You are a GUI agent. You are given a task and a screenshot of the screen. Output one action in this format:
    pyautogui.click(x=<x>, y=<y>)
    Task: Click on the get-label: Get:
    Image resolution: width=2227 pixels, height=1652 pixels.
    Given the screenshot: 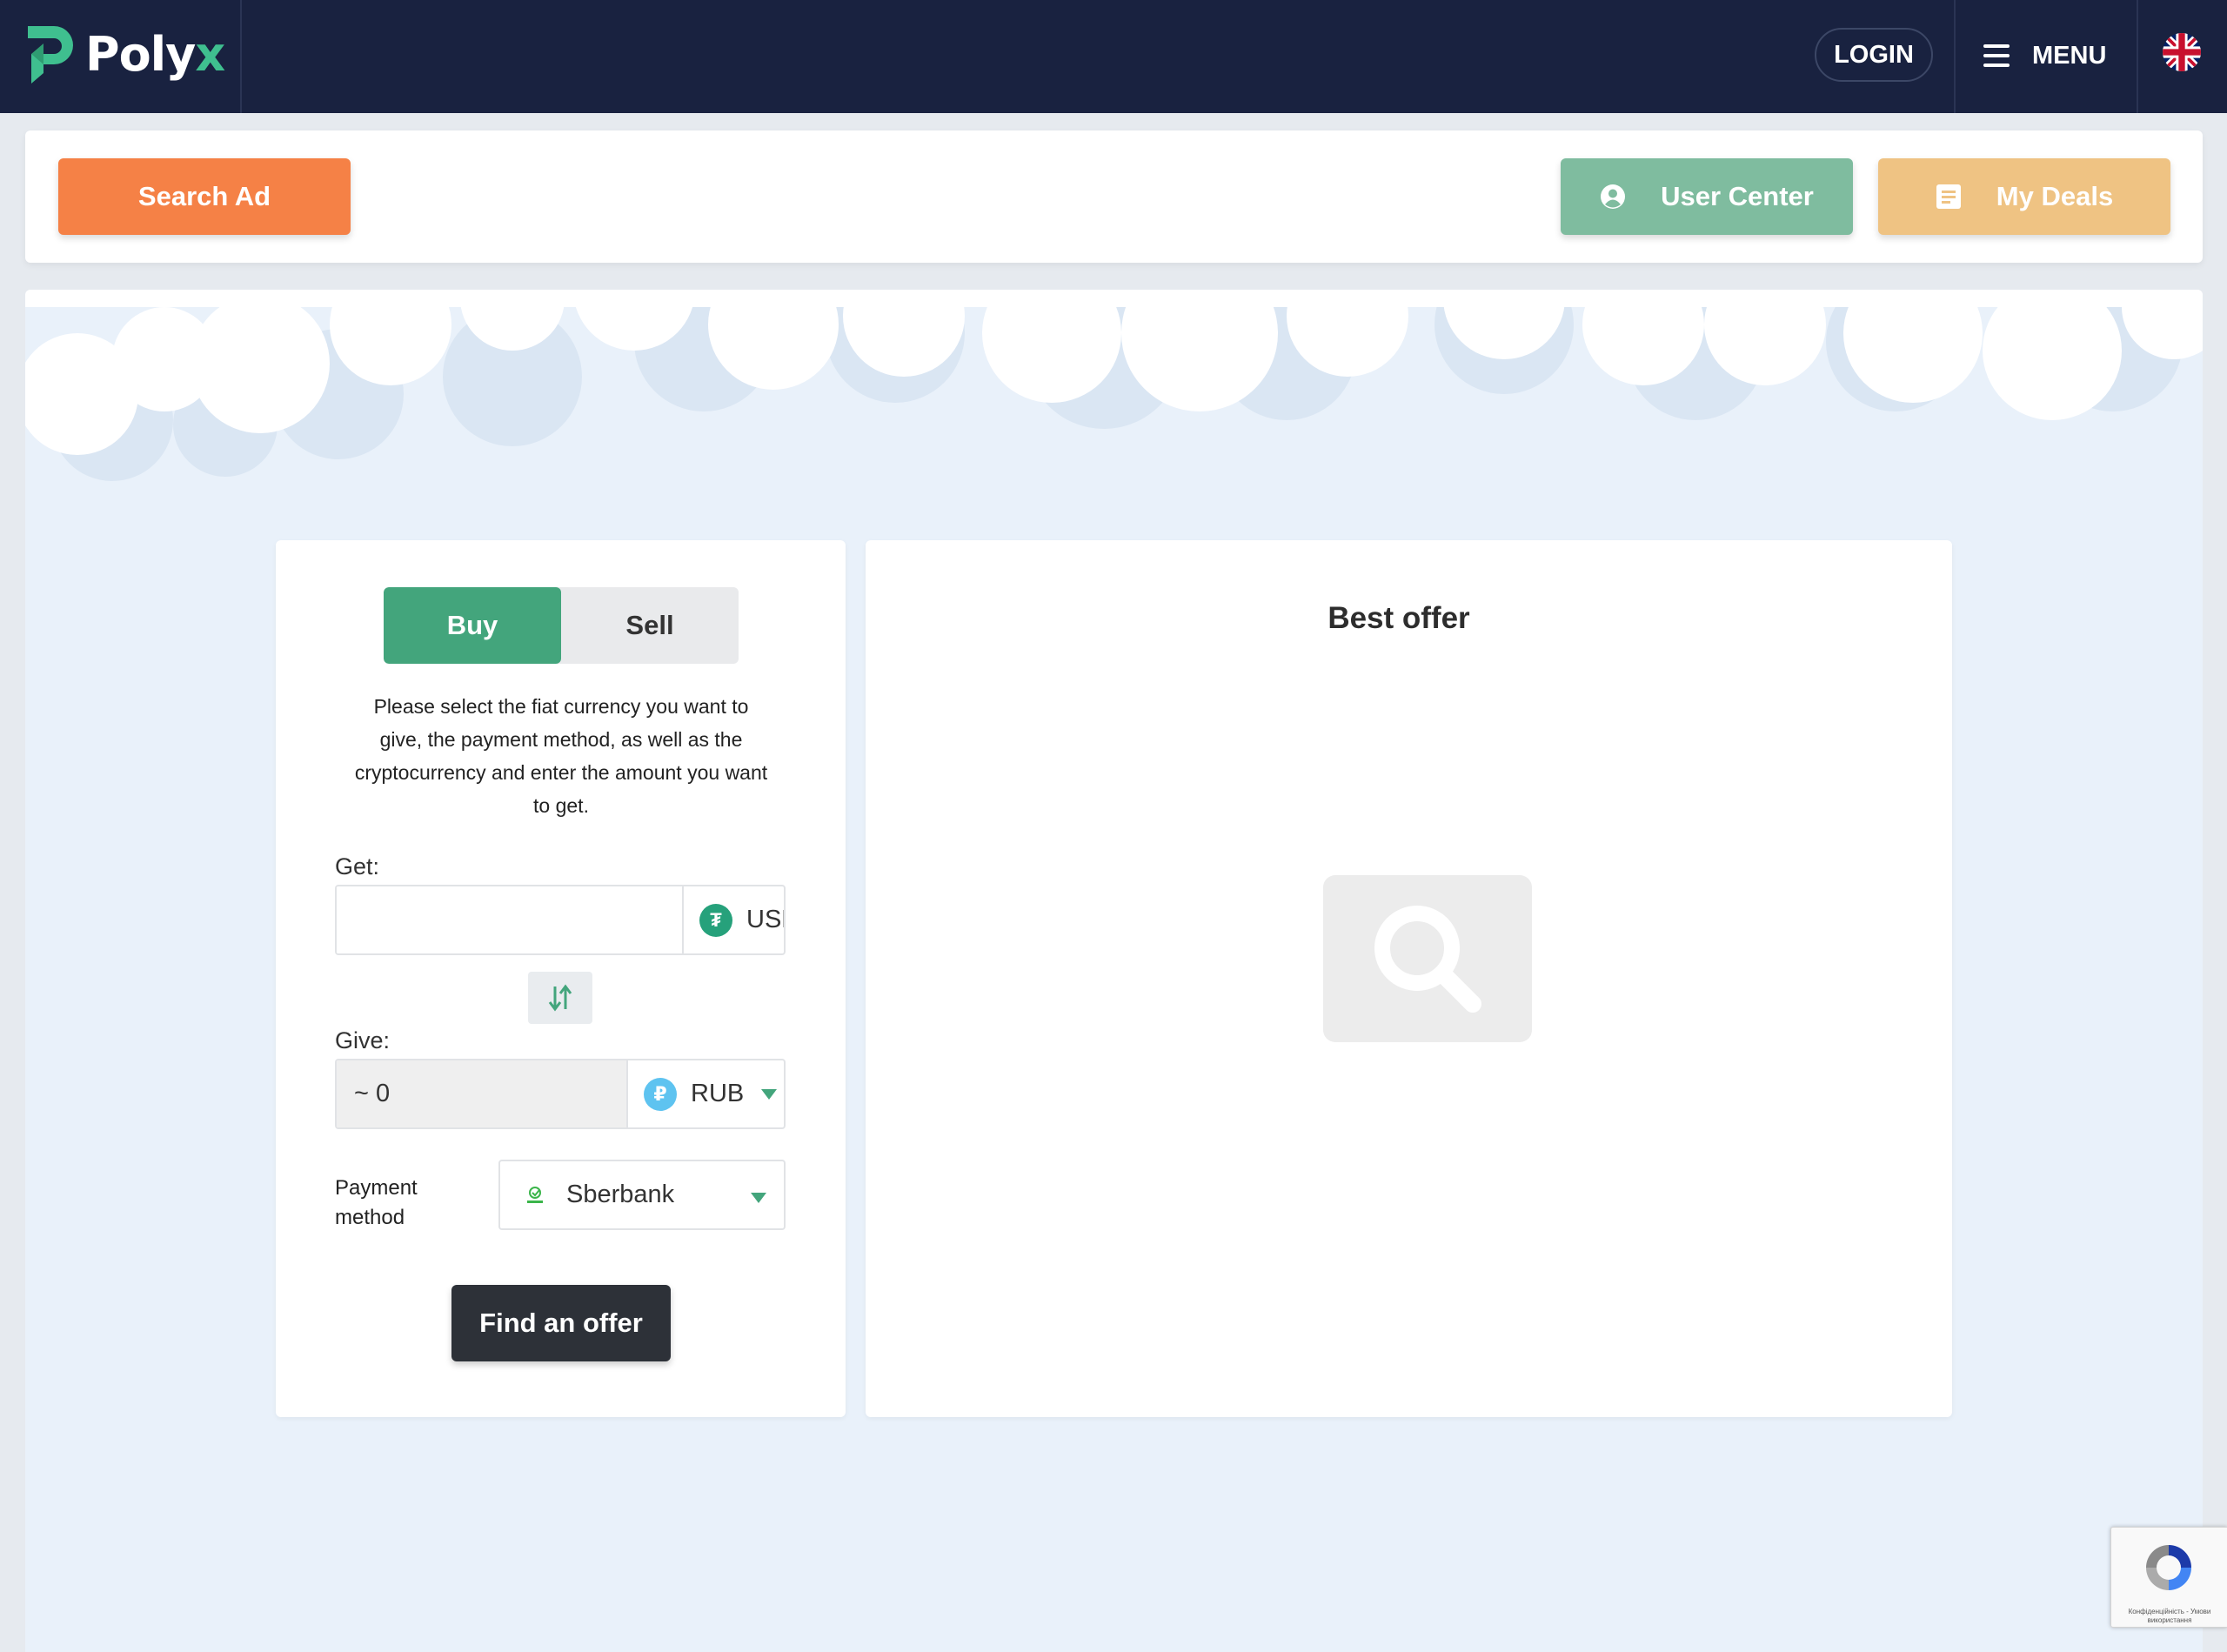 What is the action you would take?
    pyautogui.click(x=357, y=866)
    